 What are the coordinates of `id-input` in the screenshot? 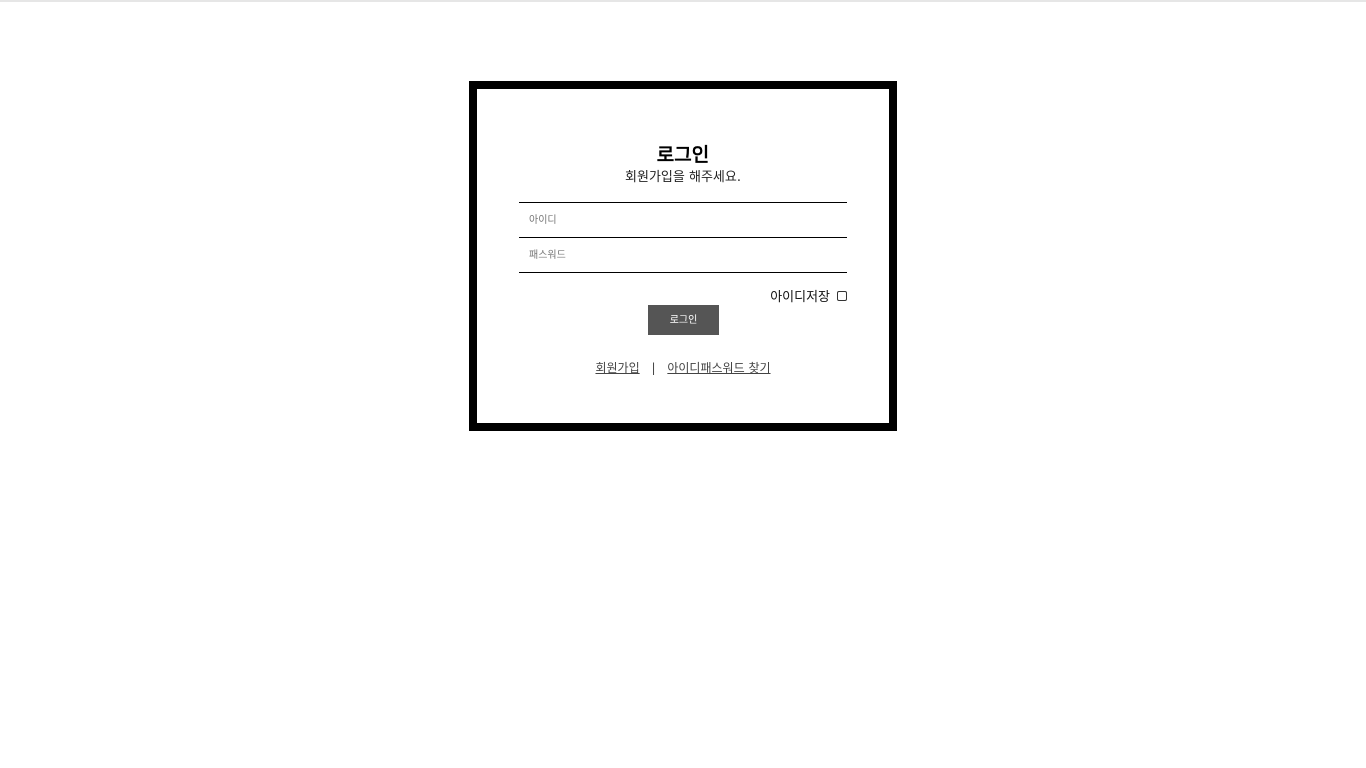 It's located at (683, 220).